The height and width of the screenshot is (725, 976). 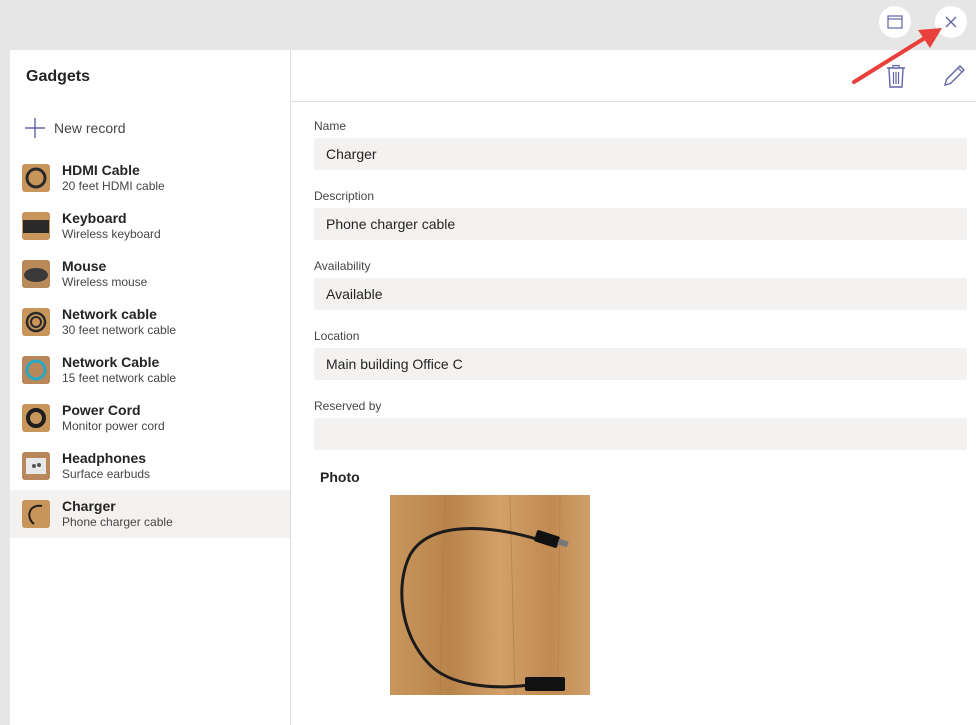 I want to click on description-label: Description, so click(x=344, y=196).